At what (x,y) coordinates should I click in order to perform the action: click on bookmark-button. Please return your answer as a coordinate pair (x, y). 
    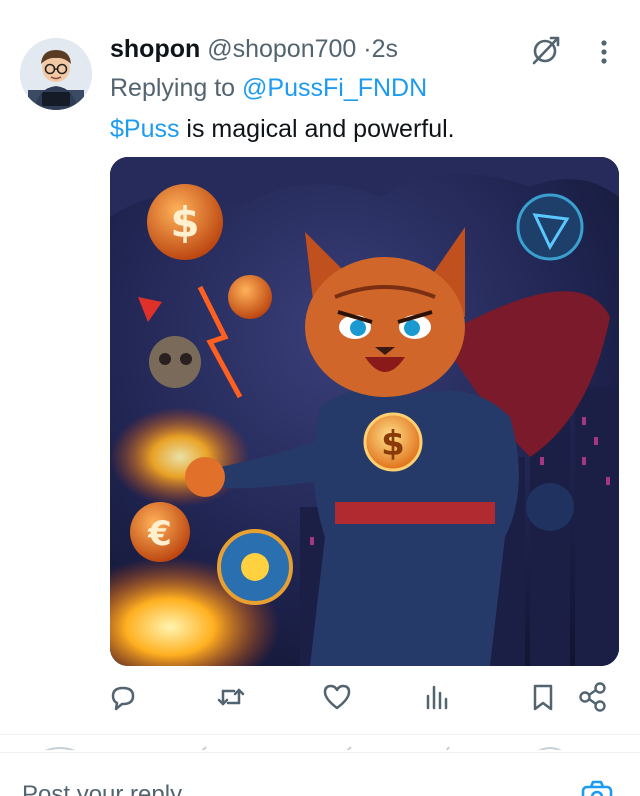
    Looking at the image, I should click on (543, 697).